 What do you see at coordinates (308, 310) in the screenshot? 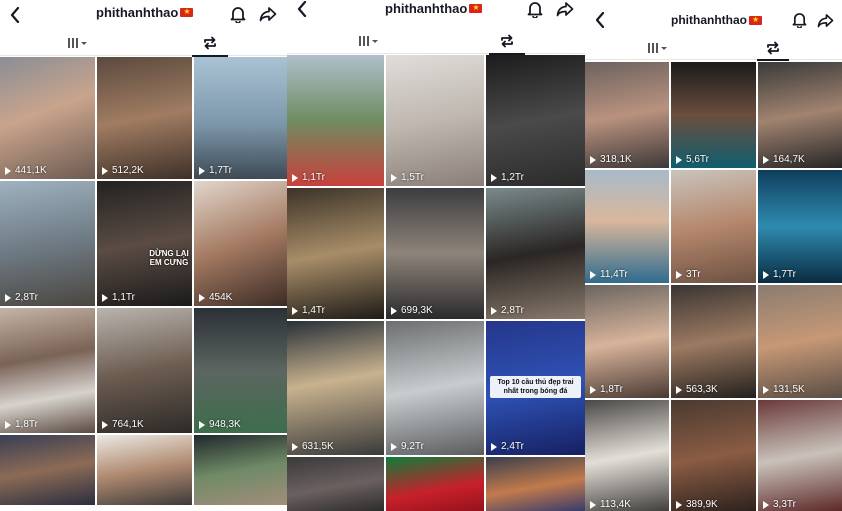
I see `view-count: 1,4Tr` at bounding box center [308, 310].